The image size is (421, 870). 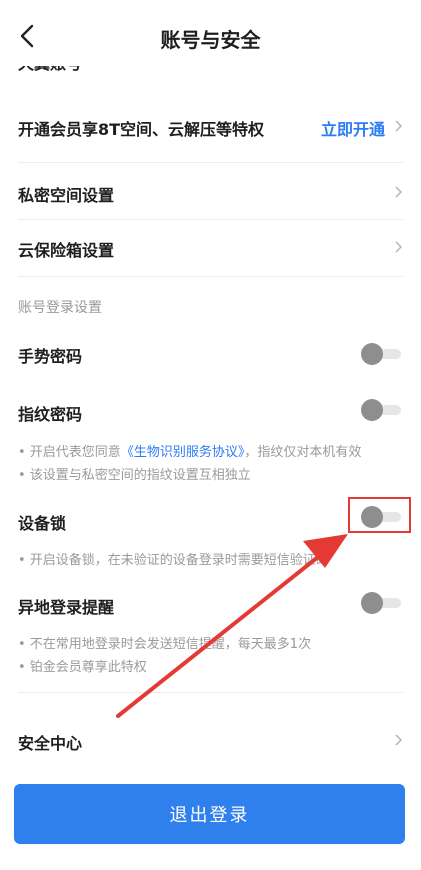 I want to click on header: 账号与安全, so click(x=210, y=33).